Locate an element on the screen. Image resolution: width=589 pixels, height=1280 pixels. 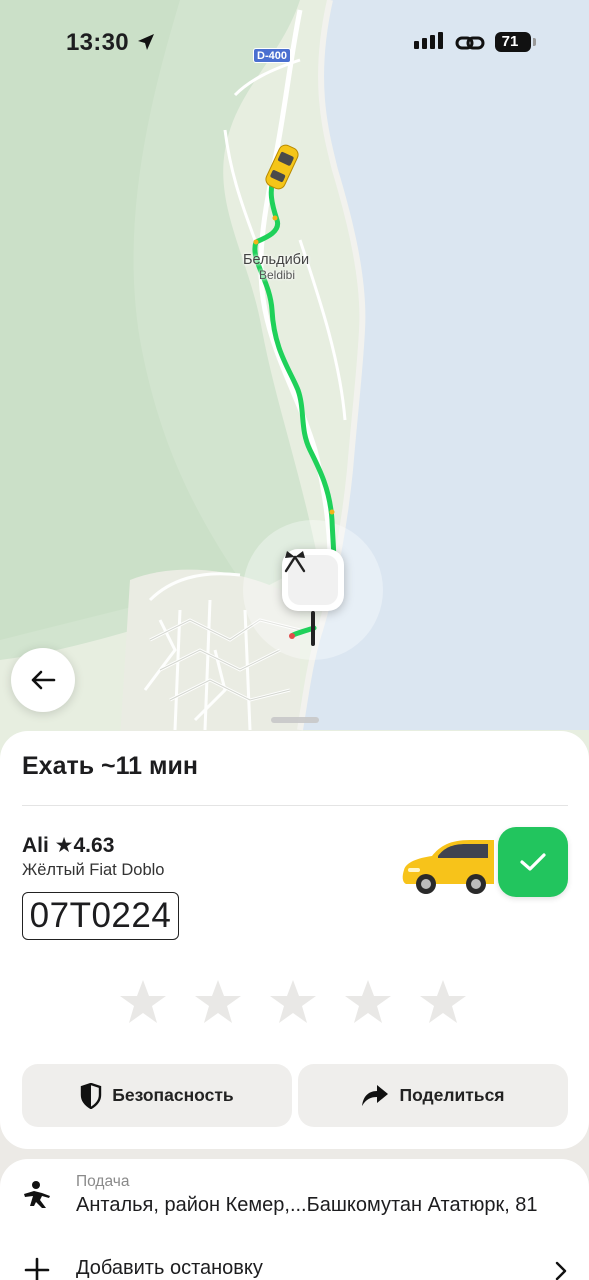
share-button: Поделиться is located at coordinates (433, 1095).